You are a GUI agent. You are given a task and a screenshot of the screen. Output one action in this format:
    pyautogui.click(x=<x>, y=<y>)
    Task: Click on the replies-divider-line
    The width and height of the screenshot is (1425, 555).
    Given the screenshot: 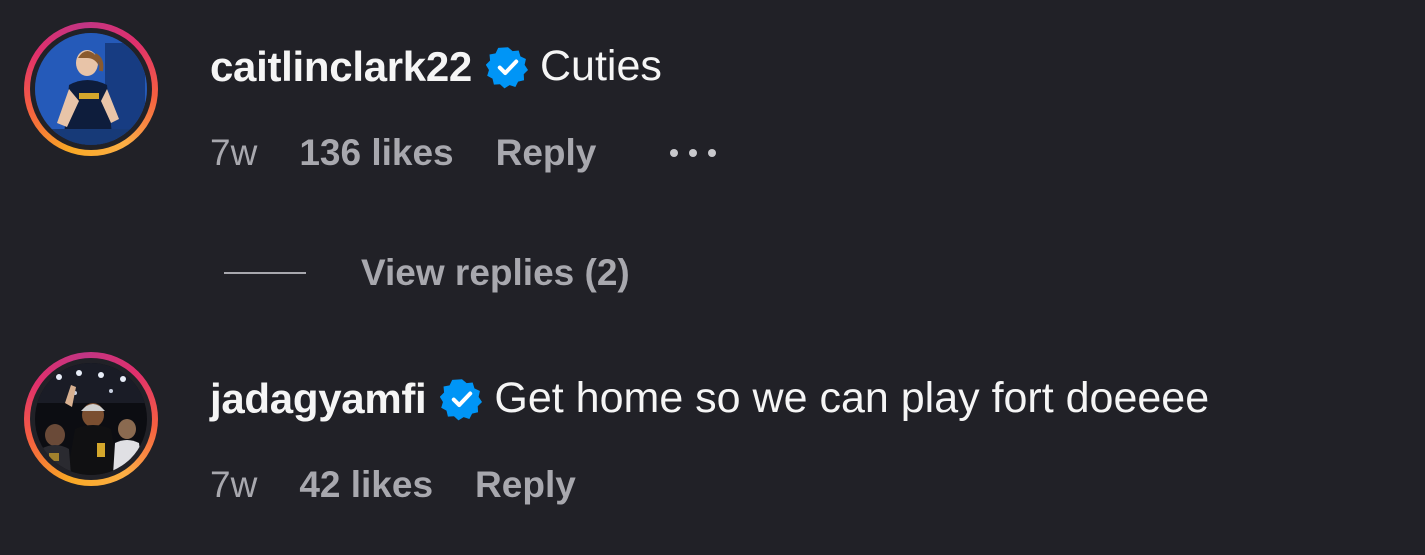 What is the action you would take?
    pyautogui.click(x=265, y=273)
    